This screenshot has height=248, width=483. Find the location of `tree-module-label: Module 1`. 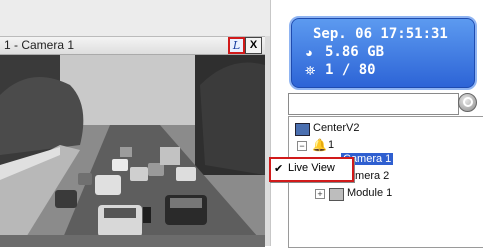

tree-module-label: Module 1 is located at coordinates (370, 193).